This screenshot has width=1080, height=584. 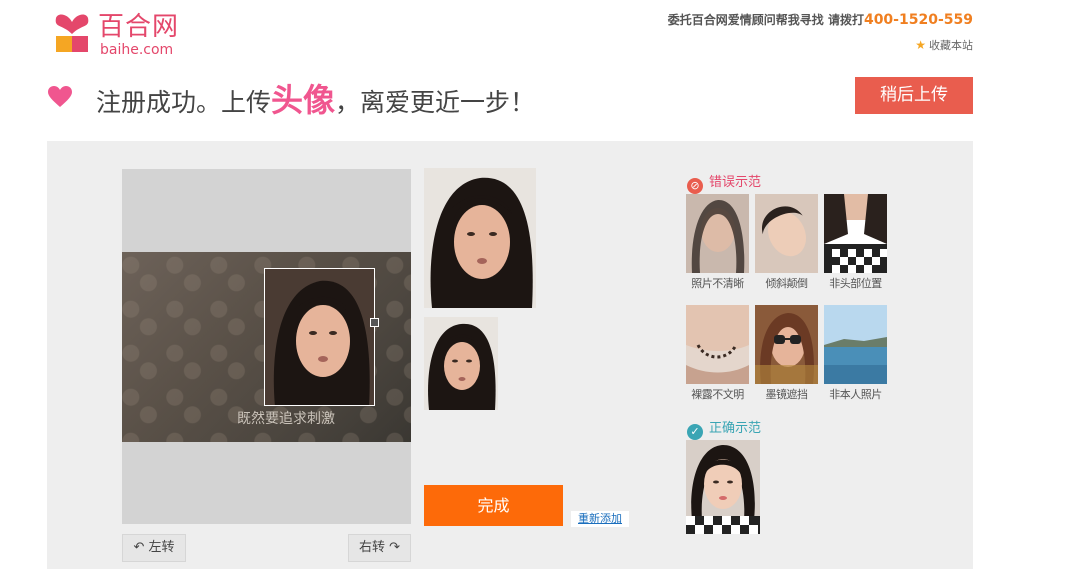 I want to click on check-icon: ✓, so click(x=695, y=432).